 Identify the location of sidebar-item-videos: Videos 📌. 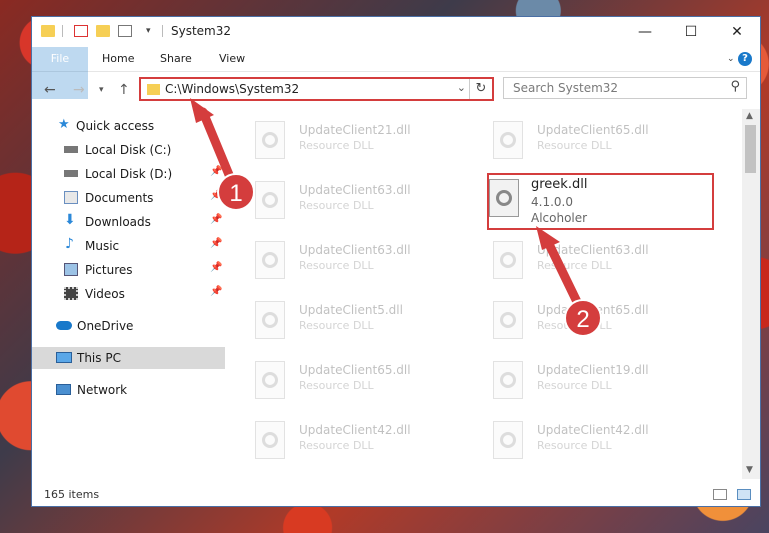
(128, 294).